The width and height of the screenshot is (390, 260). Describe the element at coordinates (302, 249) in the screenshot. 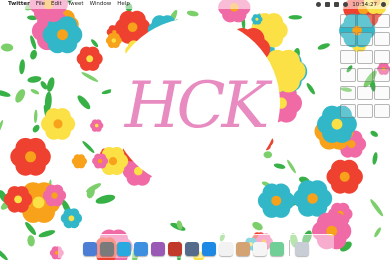

I see `trash-icon` at that location.